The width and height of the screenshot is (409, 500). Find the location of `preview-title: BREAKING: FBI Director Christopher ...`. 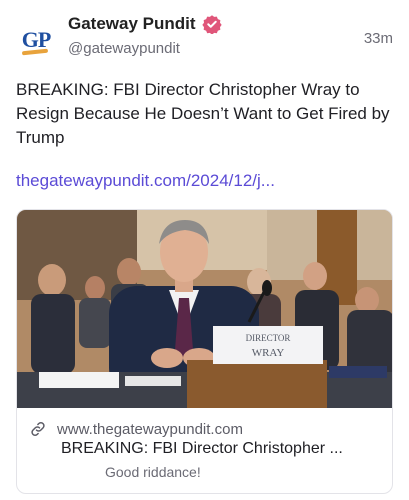

preview-title: BREAKING: FBI Director Christopher ... is located at coordinates (221, 449).